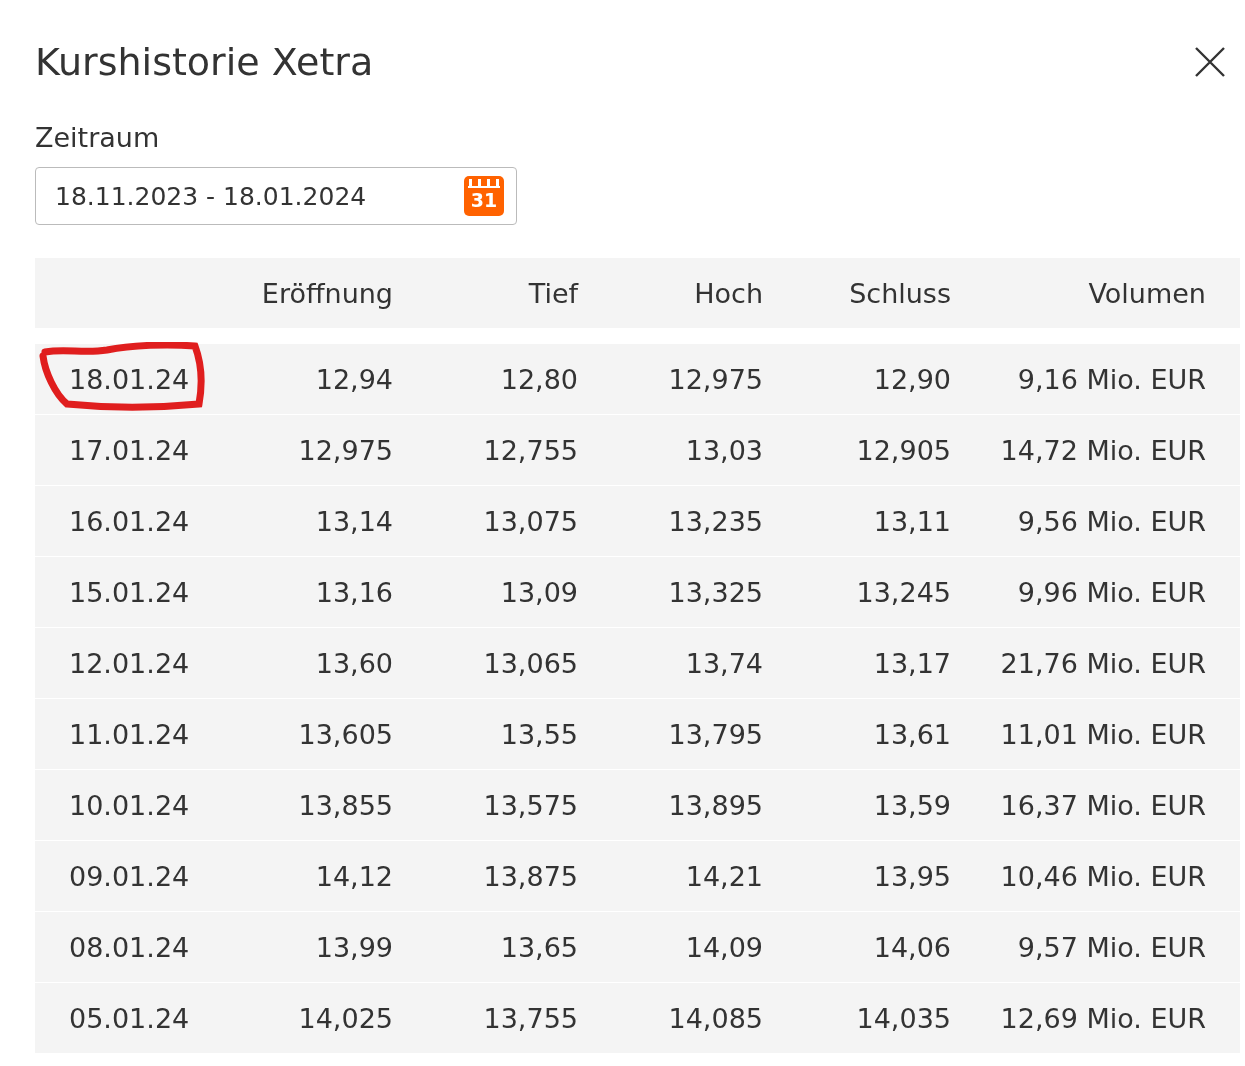  What do you see at coordinates (1111, 947) in the screenshot?
I see `table-cell: 9,57 Mio. EUR` at bounding box center [1111, 947].